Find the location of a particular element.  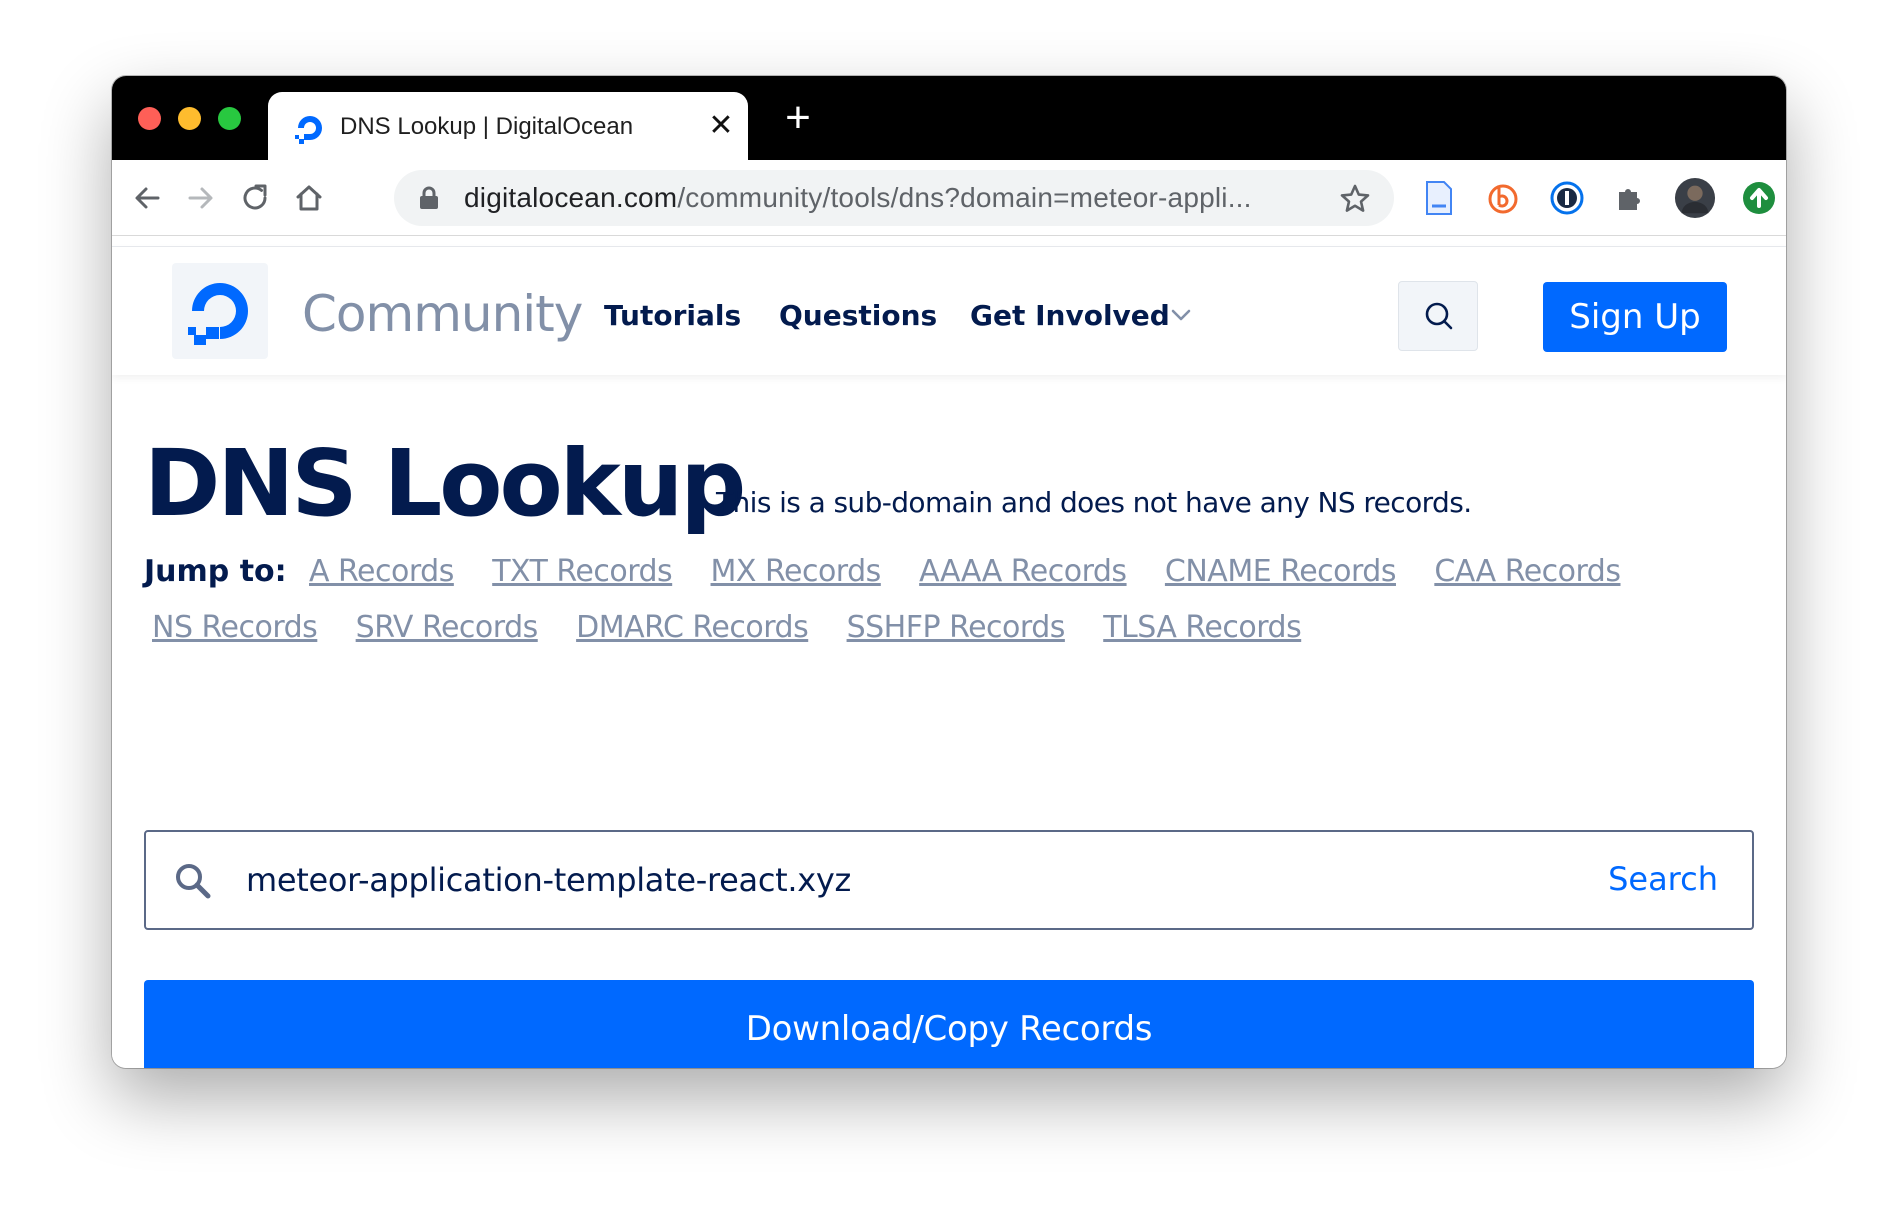

tab-strip: DNS Lookup | DigitalOcean ✕ + is located at coordinates (949, 118).